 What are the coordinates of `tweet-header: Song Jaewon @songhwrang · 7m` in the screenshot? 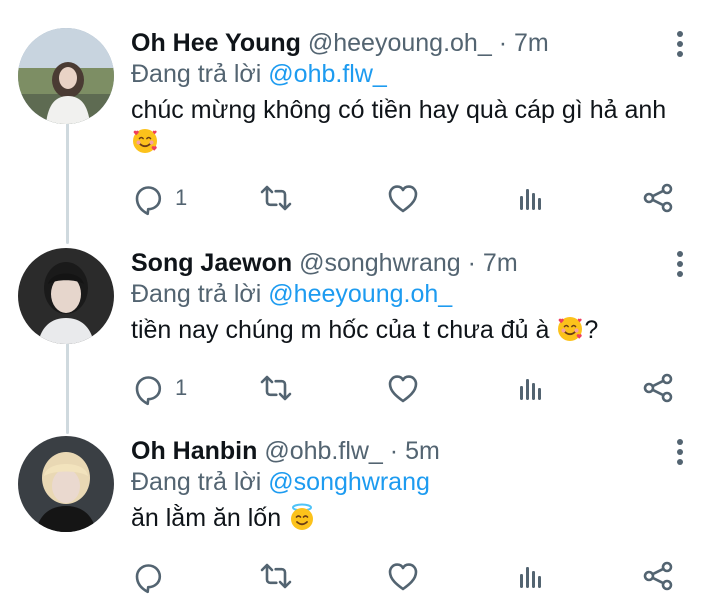 It's located at (324, 263).